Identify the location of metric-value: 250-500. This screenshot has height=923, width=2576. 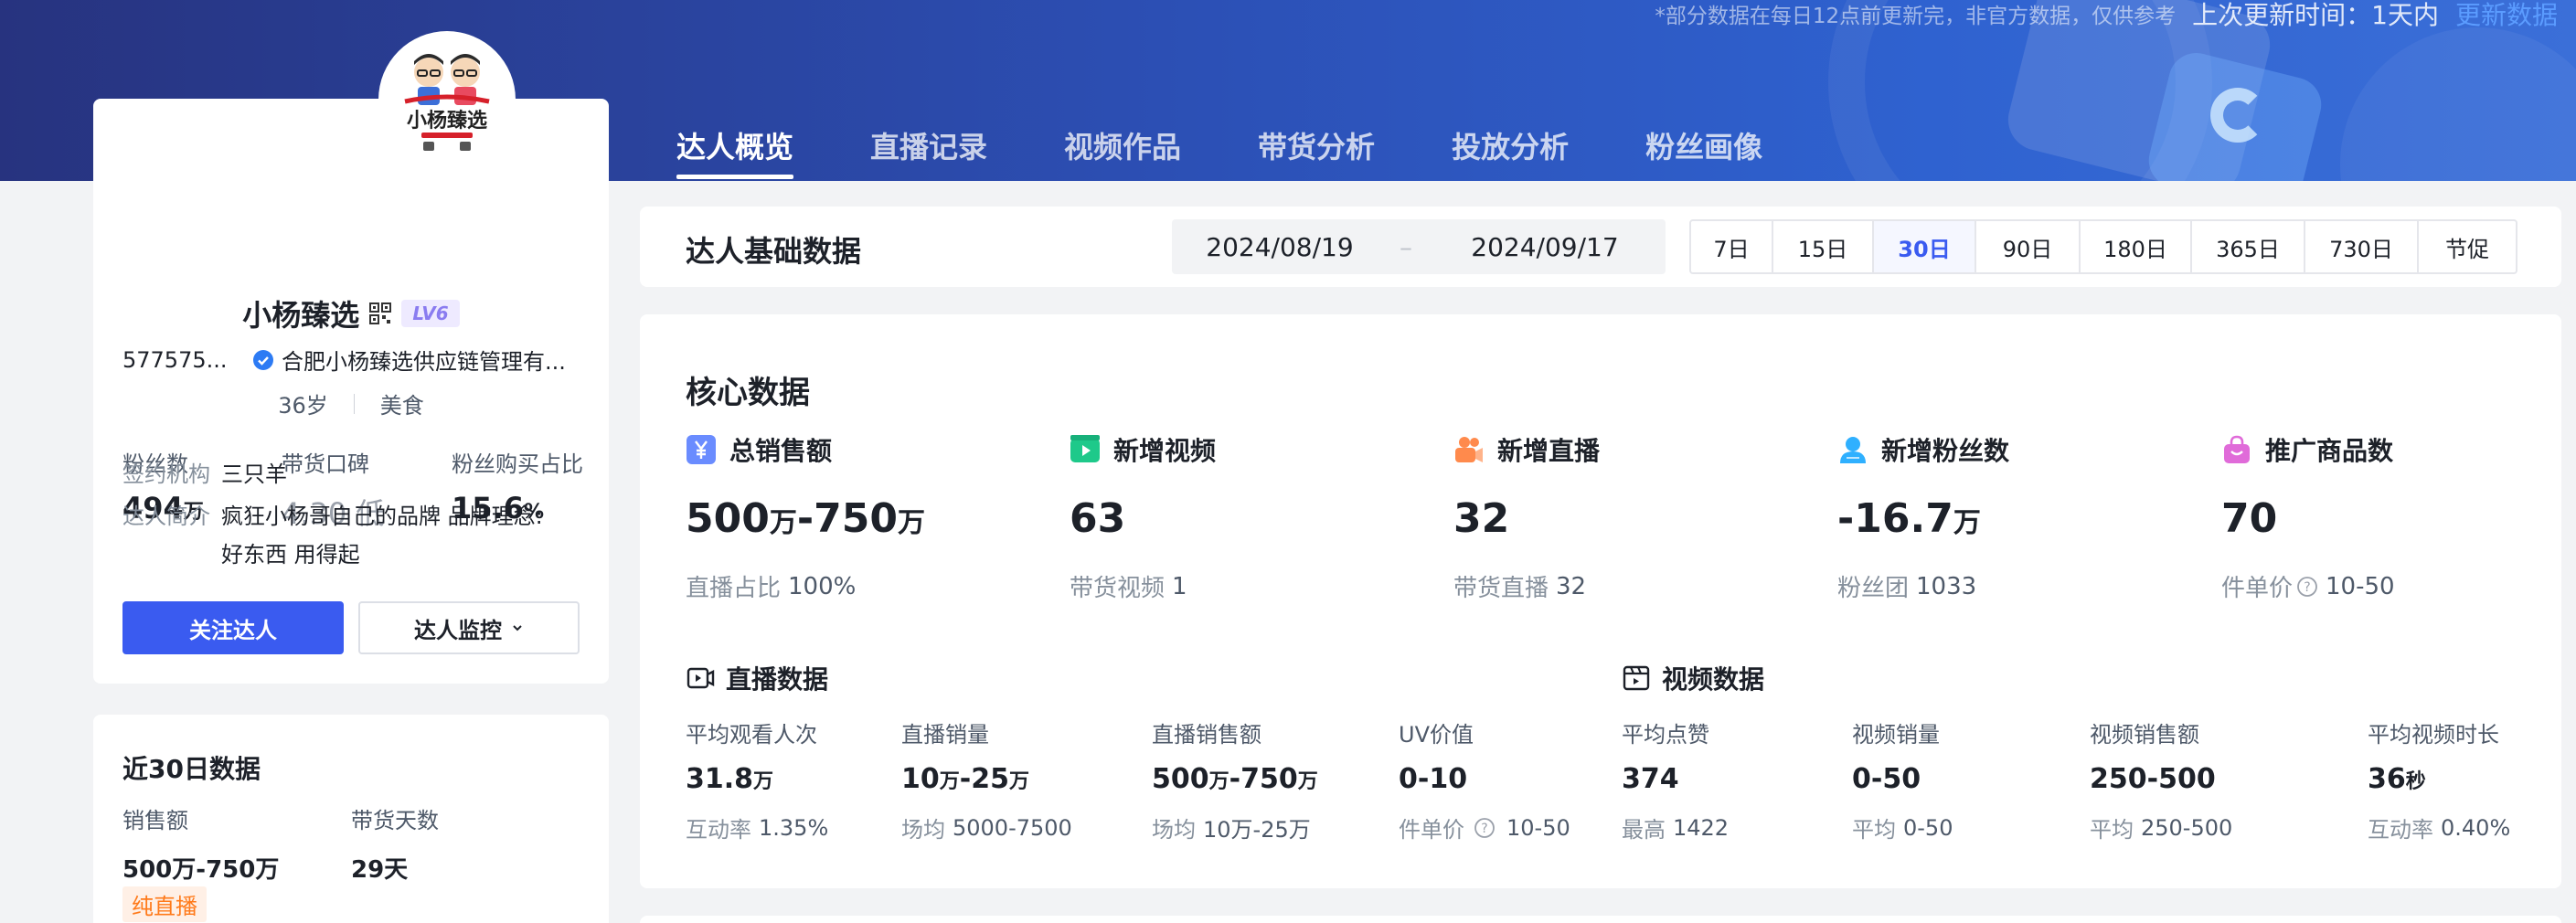
(2153, 779).